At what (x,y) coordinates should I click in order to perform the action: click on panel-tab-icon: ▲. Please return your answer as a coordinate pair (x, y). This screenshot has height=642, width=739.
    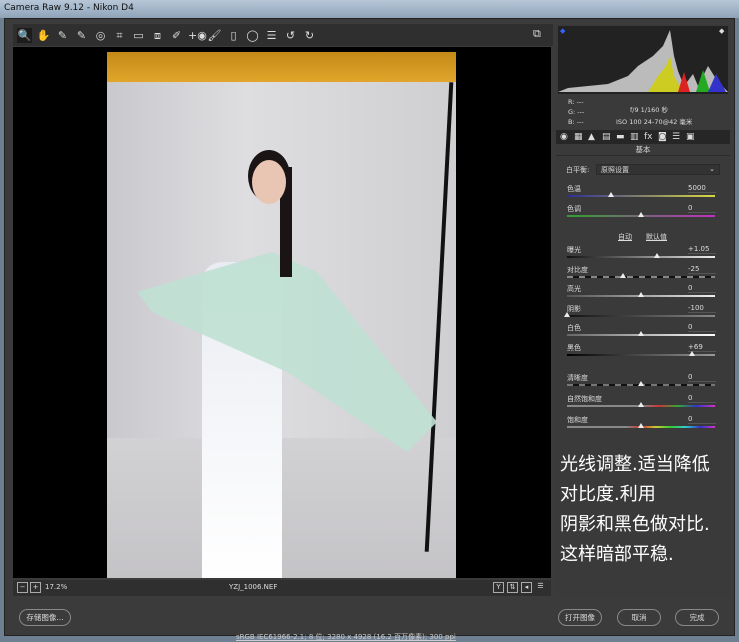
    Looking at the image, I should click on (594, 137).